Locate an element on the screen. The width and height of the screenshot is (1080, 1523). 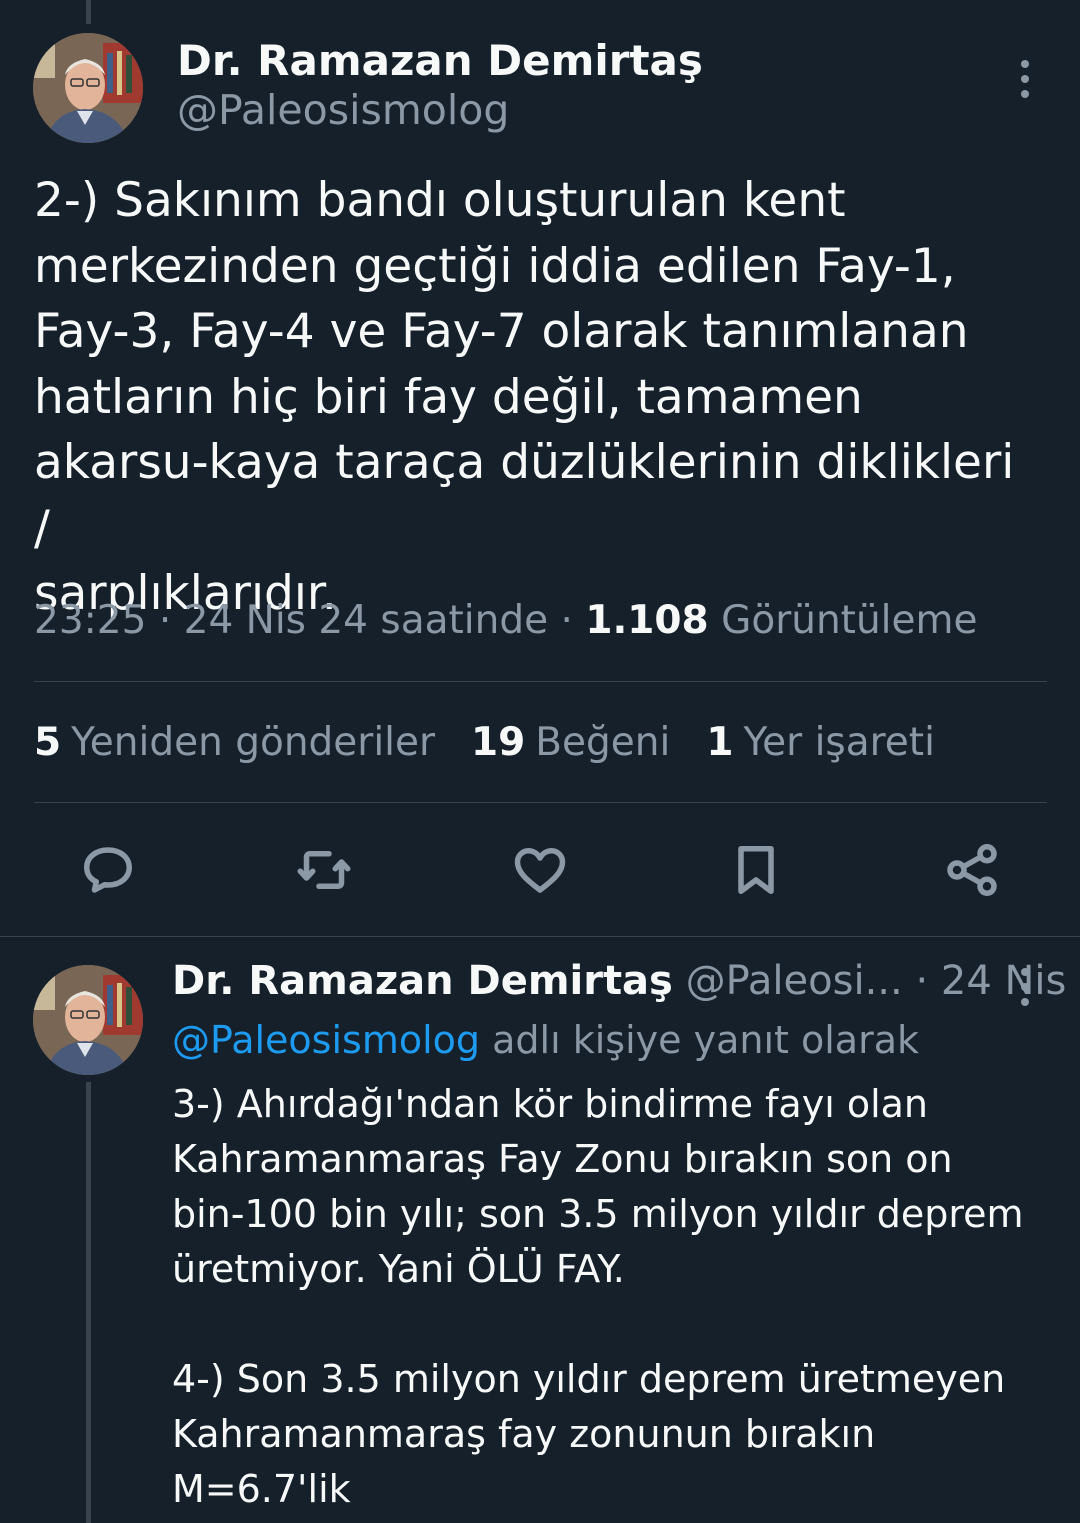
author-name: Dr. Ramazan Demirtaş is located at coordinates (440, 60).